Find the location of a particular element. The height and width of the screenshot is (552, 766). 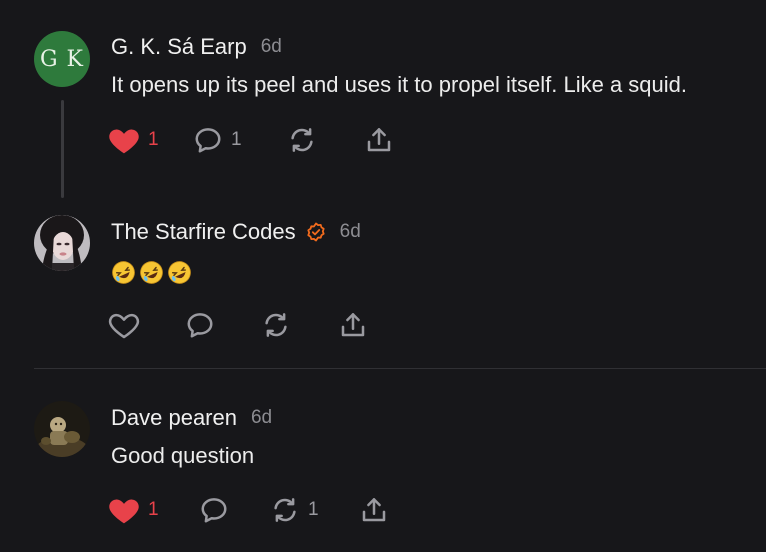

comment-header: Dave pearen 6d is located at coordinates (191, 418).